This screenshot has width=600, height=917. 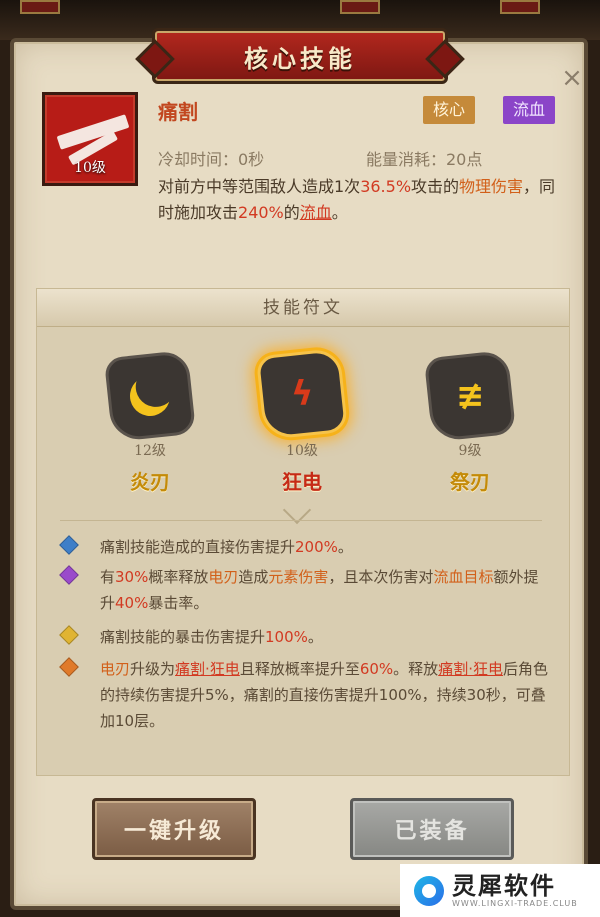 I want to click on effect-item: 痛割技能的暴击伤害提升100%。, so click(x=305, y=637).